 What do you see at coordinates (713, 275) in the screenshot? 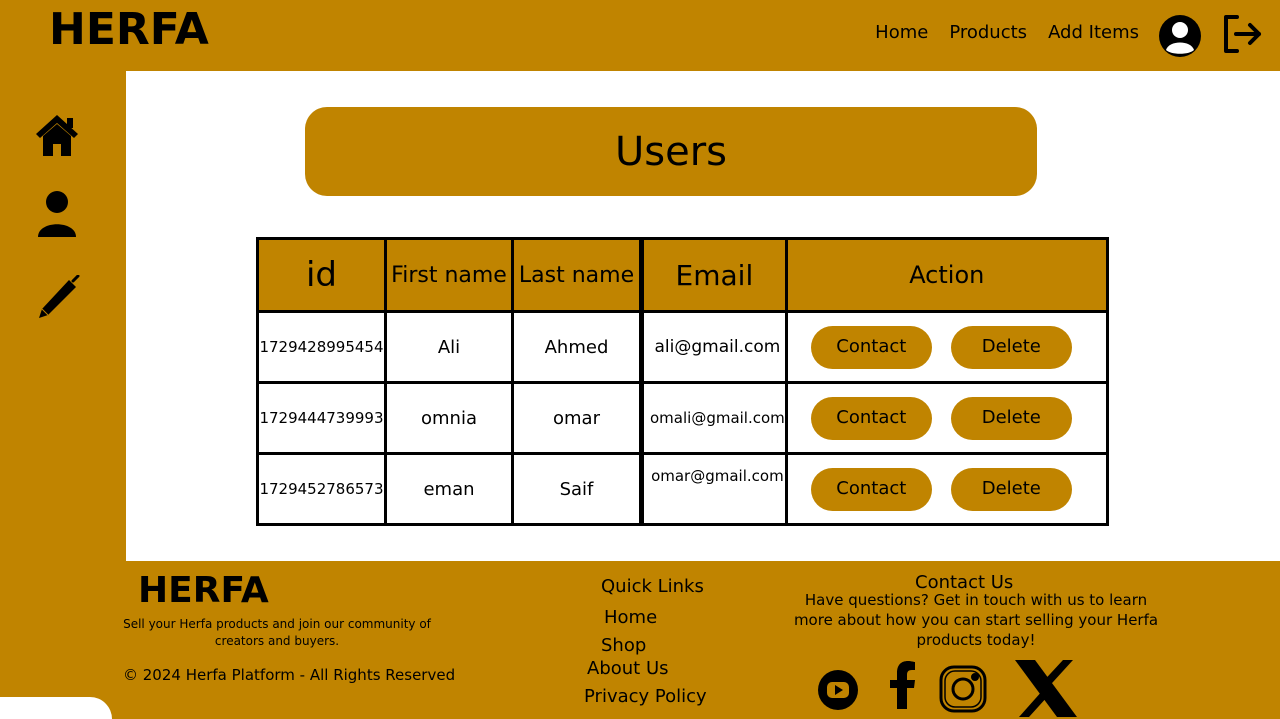
I see `column-header-email: Email` at bounding box center [713, 275].